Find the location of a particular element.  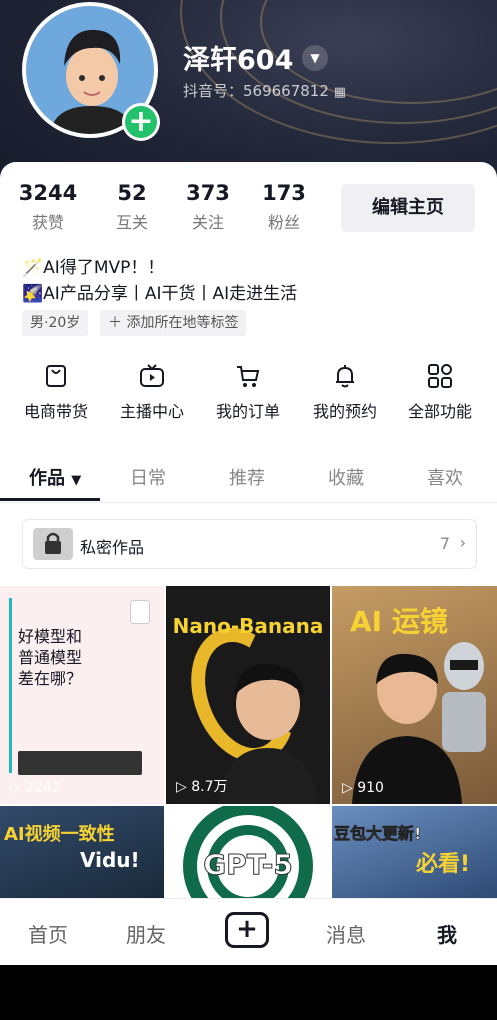

video-2-play-count: ▷ 8.7万 is located at coordinates (202, 786).